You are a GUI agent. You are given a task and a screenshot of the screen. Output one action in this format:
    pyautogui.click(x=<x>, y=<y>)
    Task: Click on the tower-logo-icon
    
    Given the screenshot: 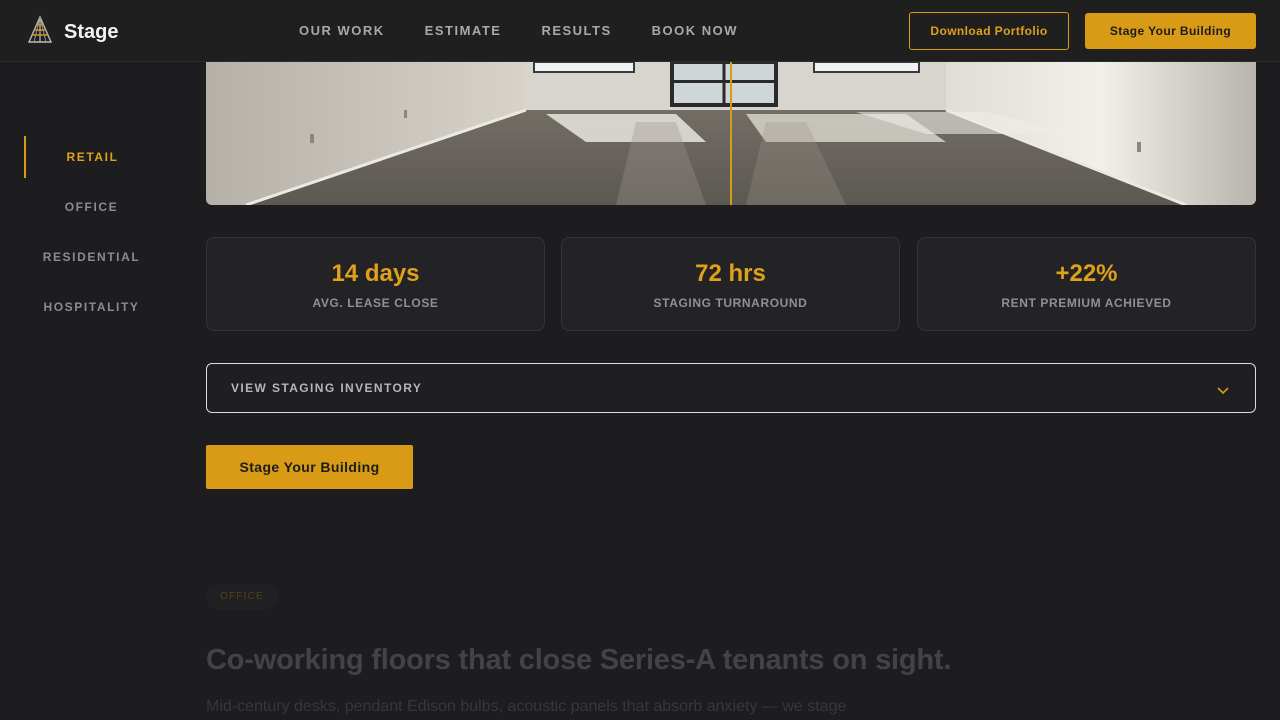 What is the action you would take?
    pyautogui.click(x=40, y=32)
    